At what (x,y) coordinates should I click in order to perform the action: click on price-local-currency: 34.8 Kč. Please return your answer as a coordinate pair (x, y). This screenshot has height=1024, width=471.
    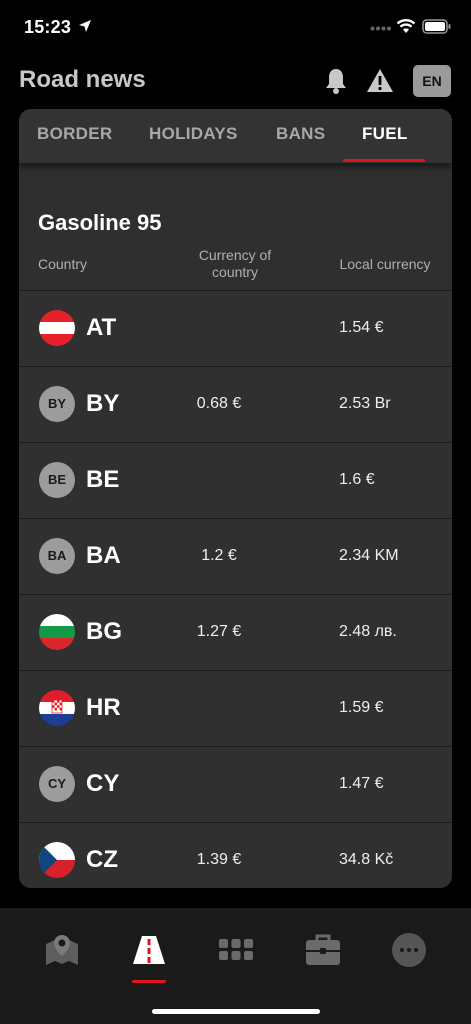
    Looking at the image, I should click on (366, 859).